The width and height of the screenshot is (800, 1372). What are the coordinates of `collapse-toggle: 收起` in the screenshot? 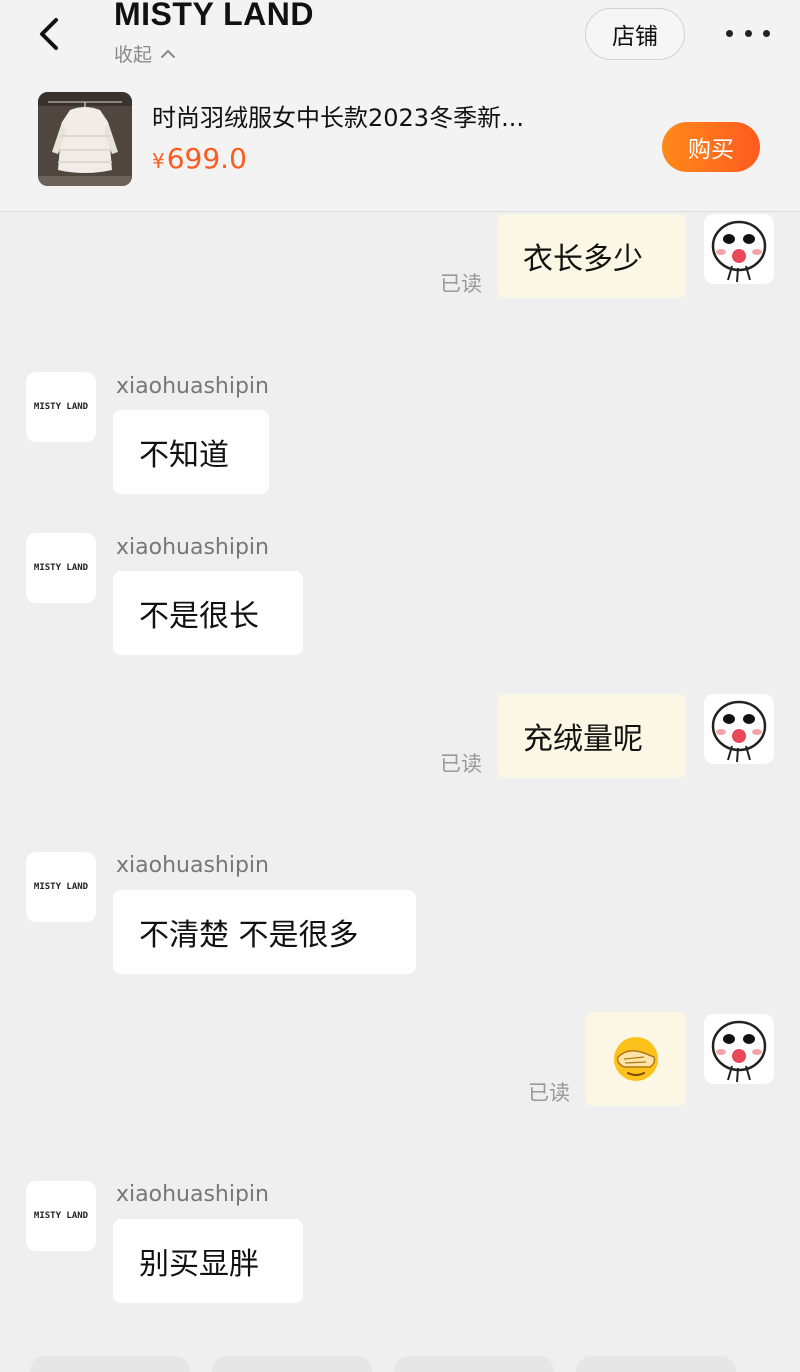 It's located at (145, 53).